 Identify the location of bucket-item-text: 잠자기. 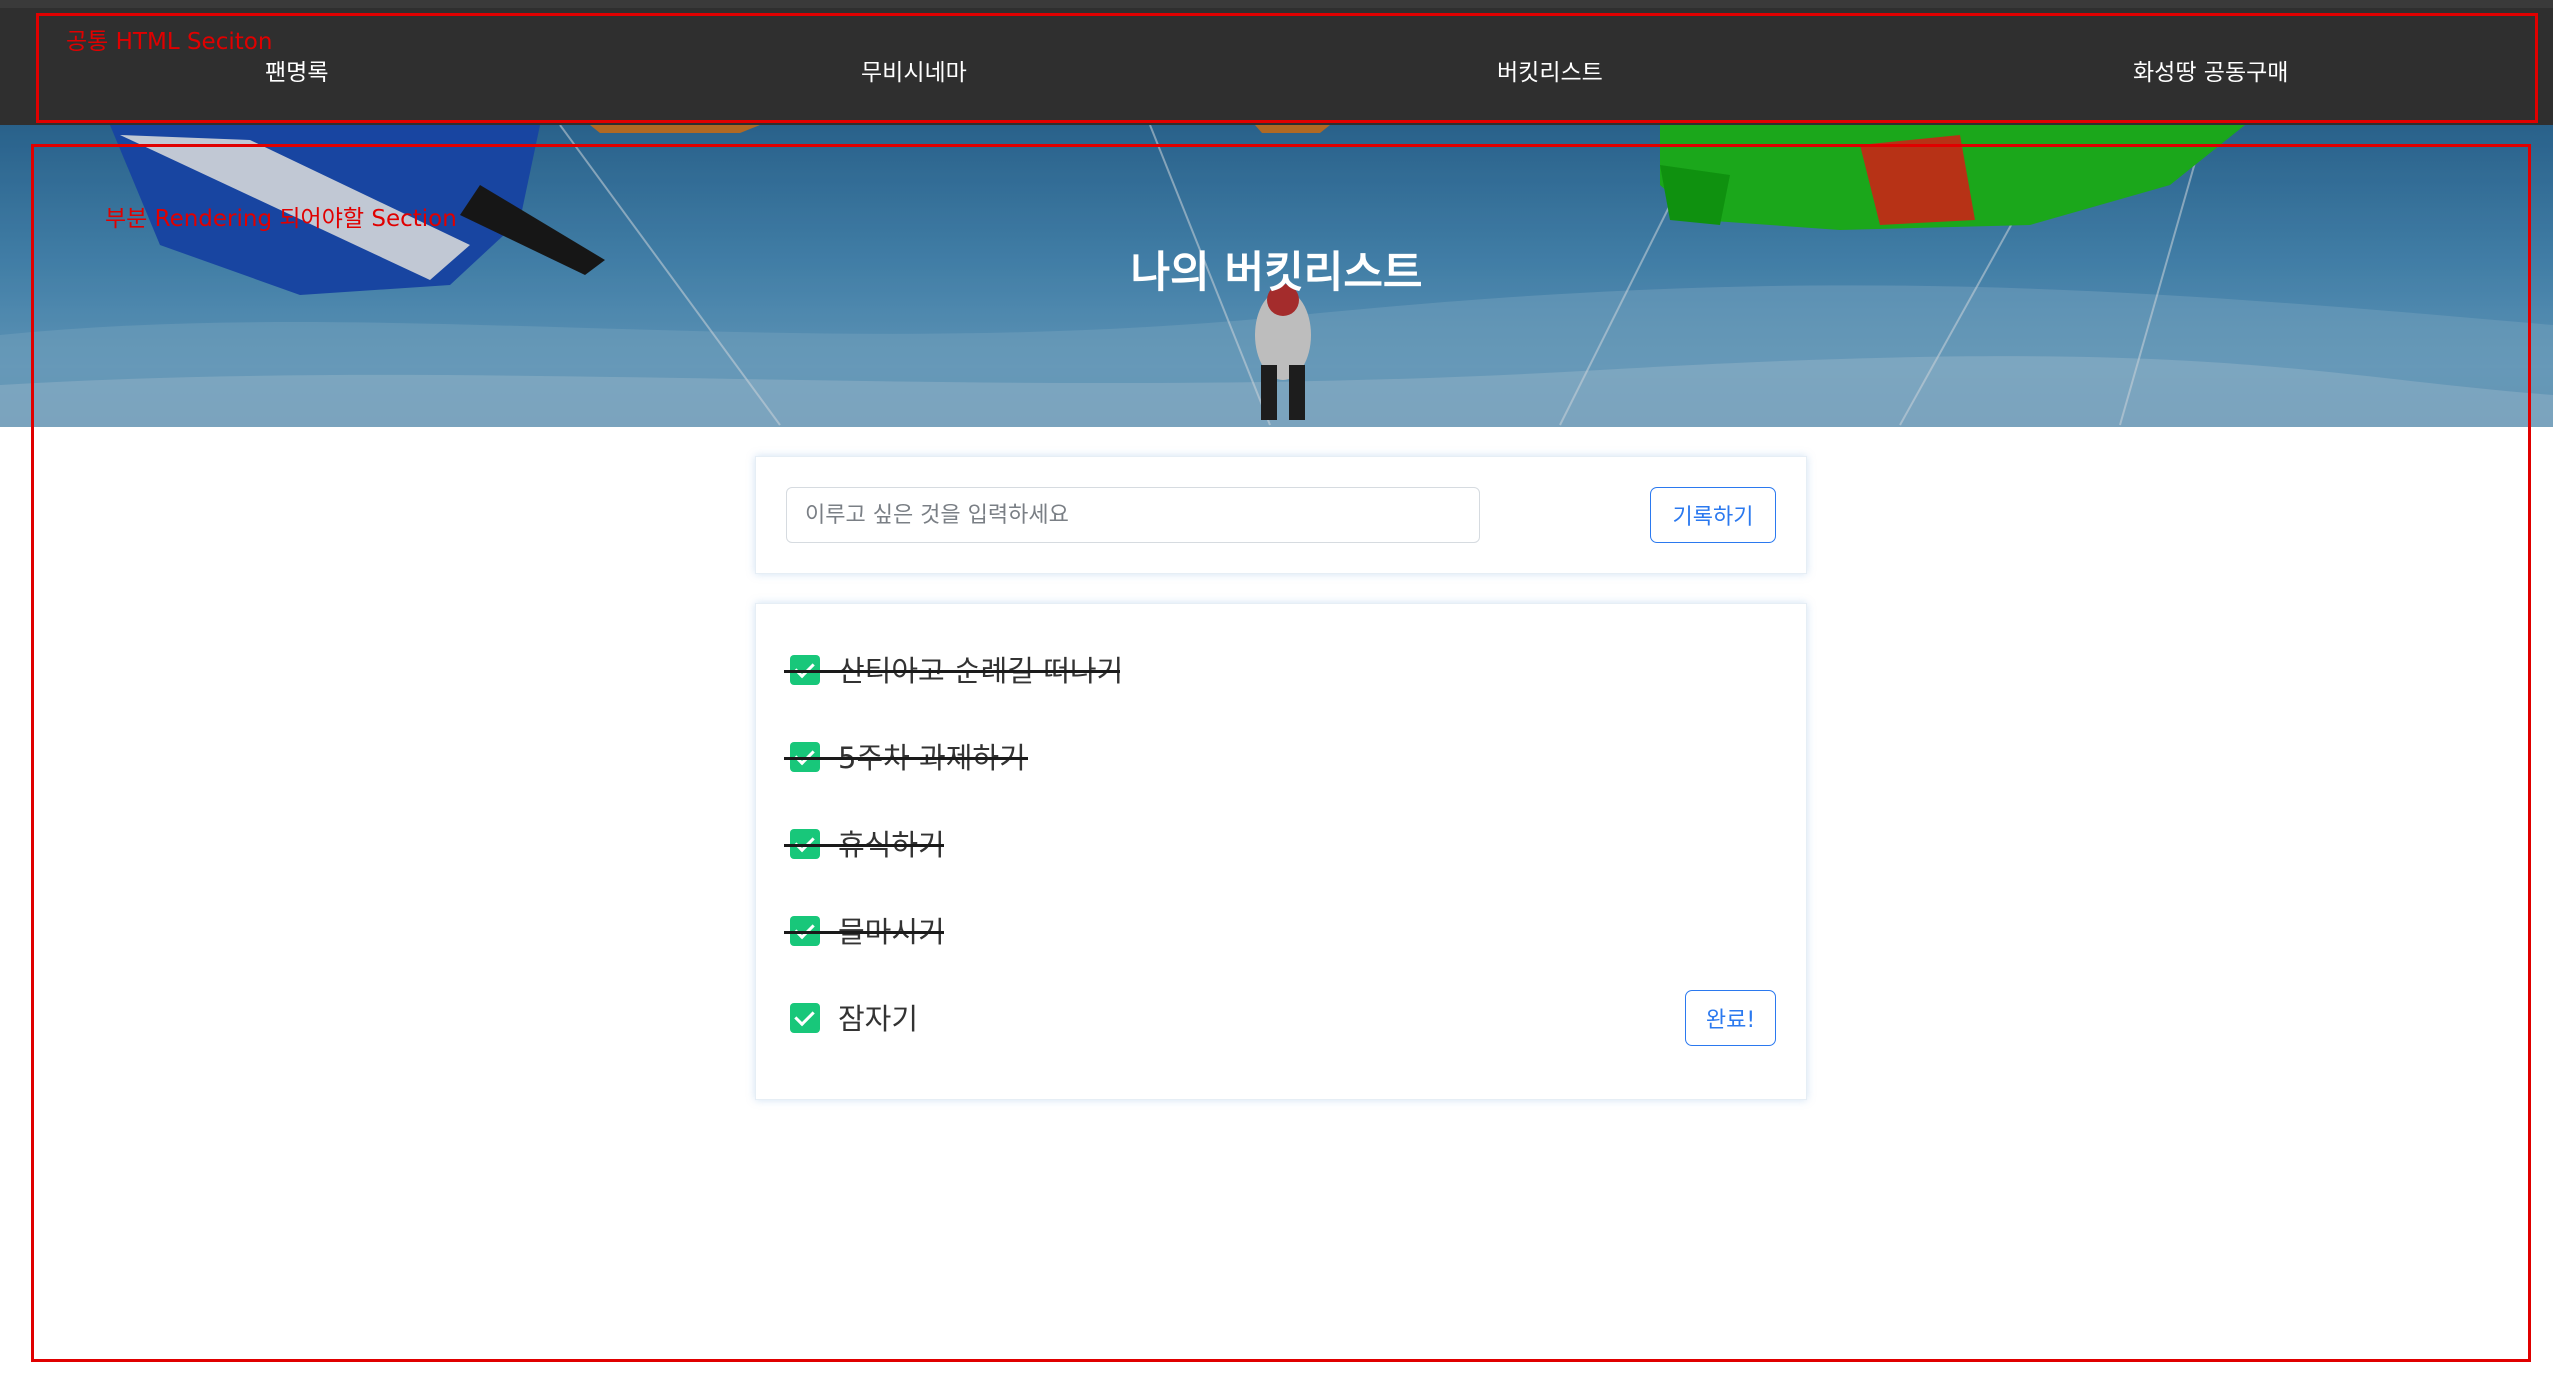
(878, 1019).